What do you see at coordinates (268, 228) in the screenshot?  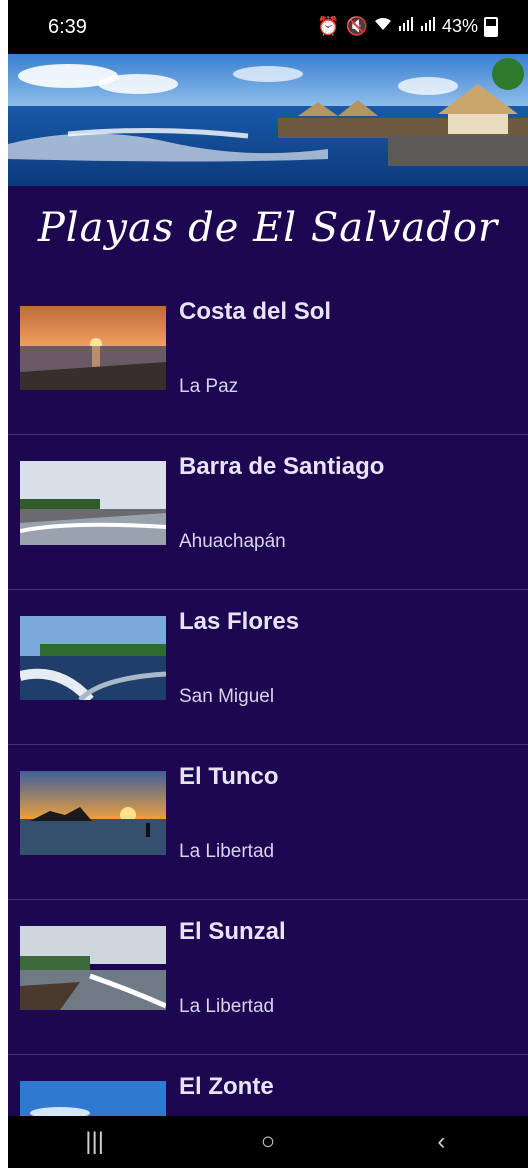 I see `page-title: Playas de El Salvador` at bounding box center [268, 228].